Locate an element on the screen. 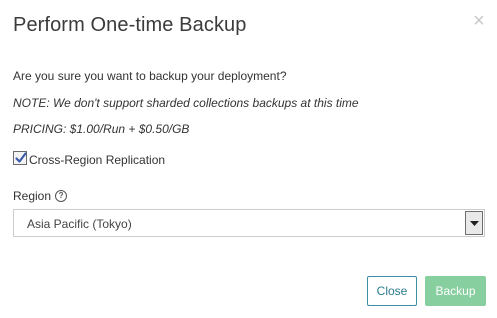  close-icon: × is located at coordinates (479, 21).